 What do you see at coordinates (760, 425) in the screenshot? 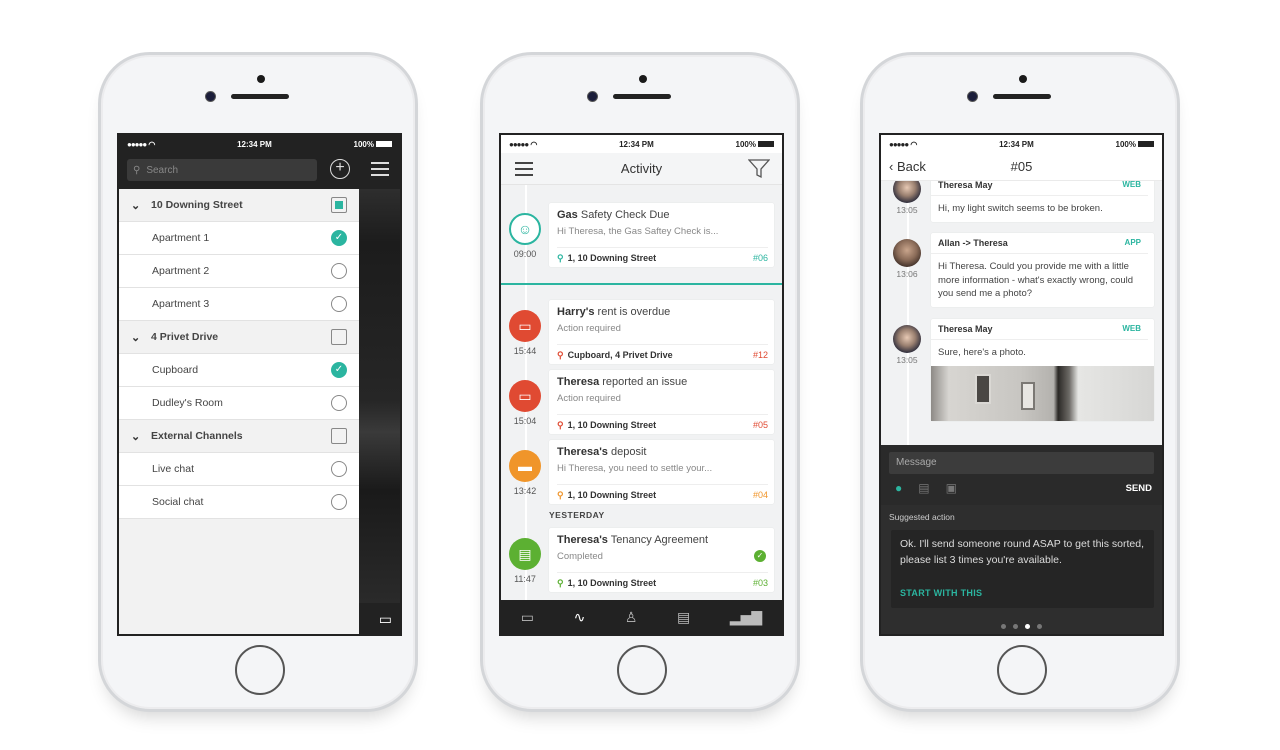
I see `ticket-ref: #05` at bounding box center [760, 425].